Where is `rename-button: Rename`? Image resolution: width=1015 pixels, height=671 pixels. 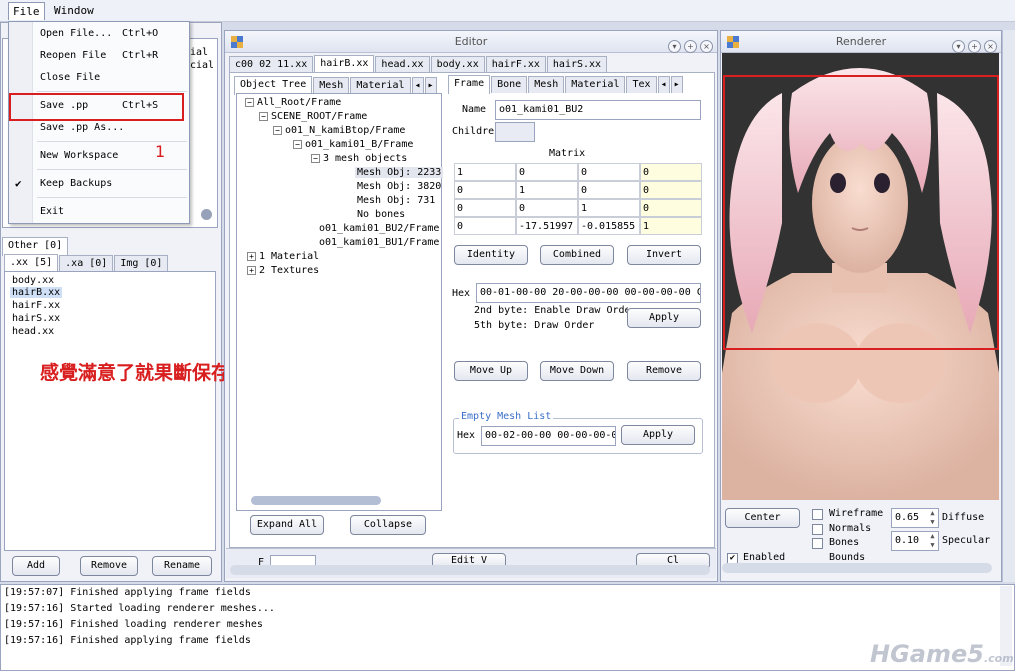 rename-button: Rename is located at coordinates (182, 566).